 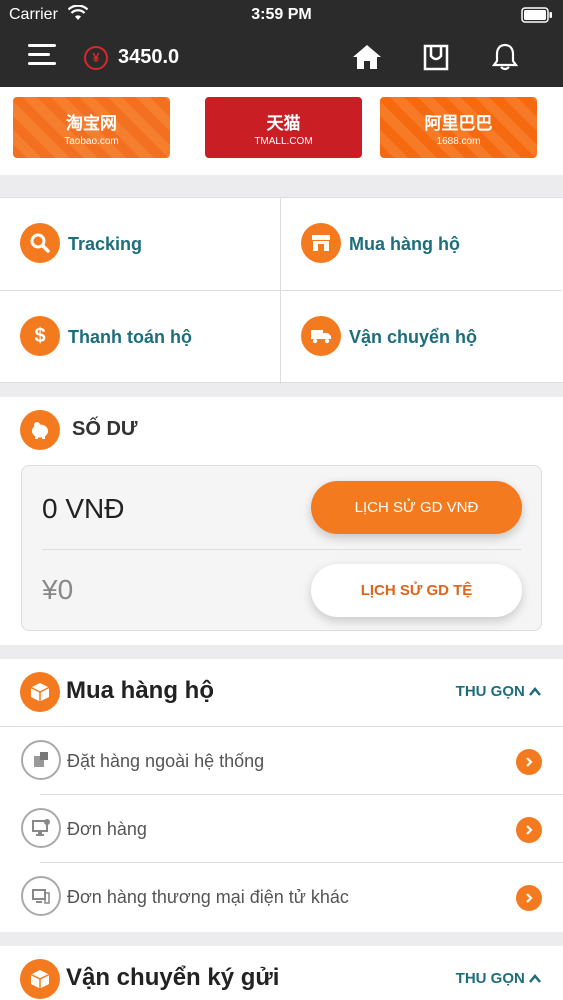 I want to click on status-bar: Carrier 3:59 PM, so click(x=281, y=15).